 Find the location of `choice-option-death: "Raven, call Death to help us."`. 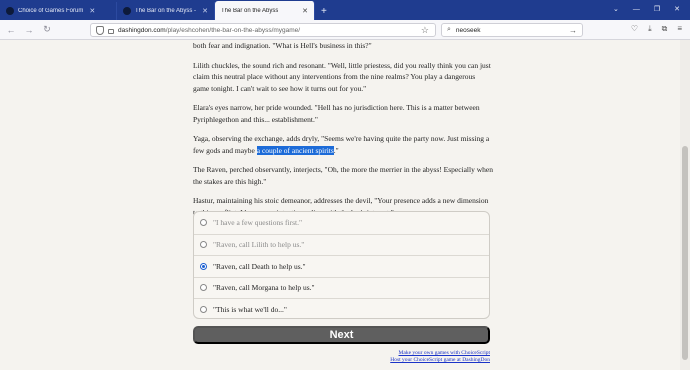

choice-option-death: "Raven, call Death to help us." is located at coordinates (341, 266).